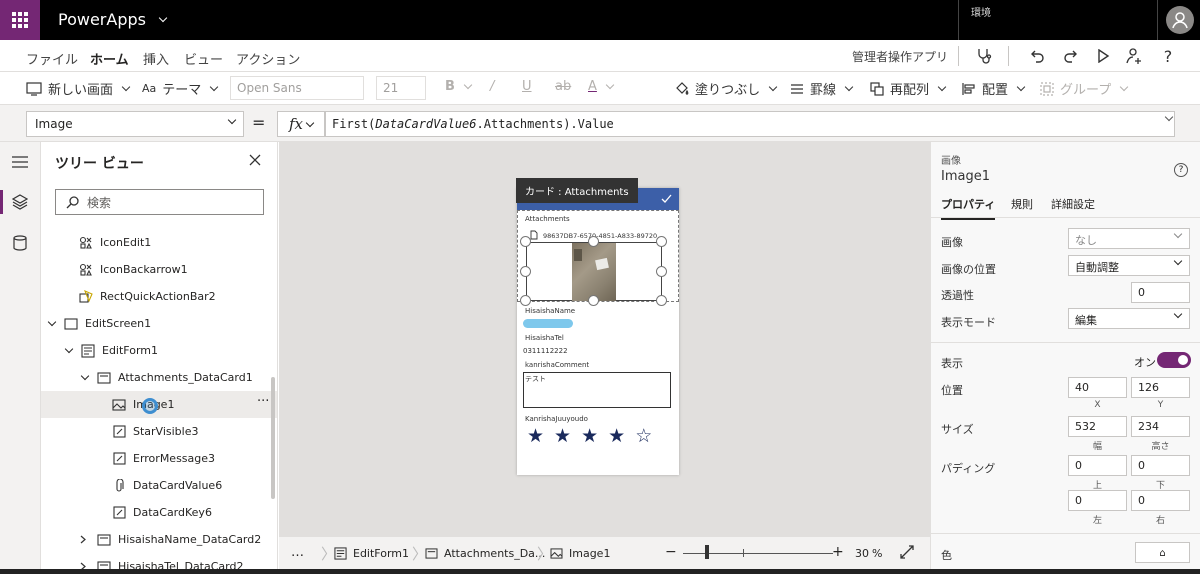  I want to click on redo-icon, so click(1070, 56).